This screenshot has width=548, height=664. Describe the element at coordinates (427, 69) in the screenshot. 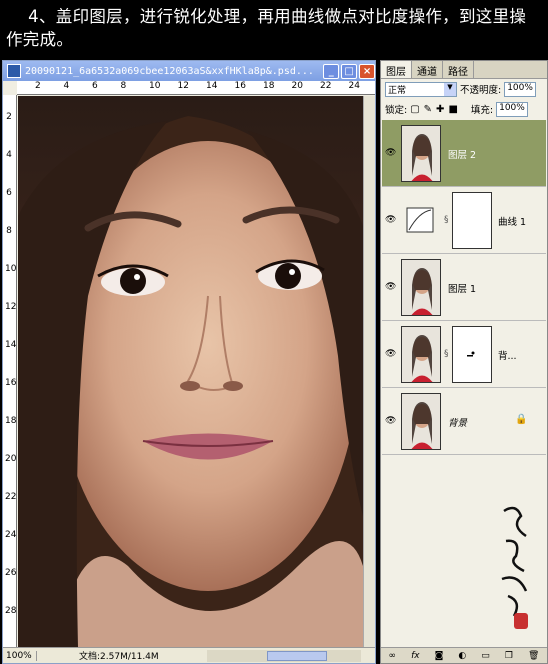

I see `tab-channels: 通道` at that location.